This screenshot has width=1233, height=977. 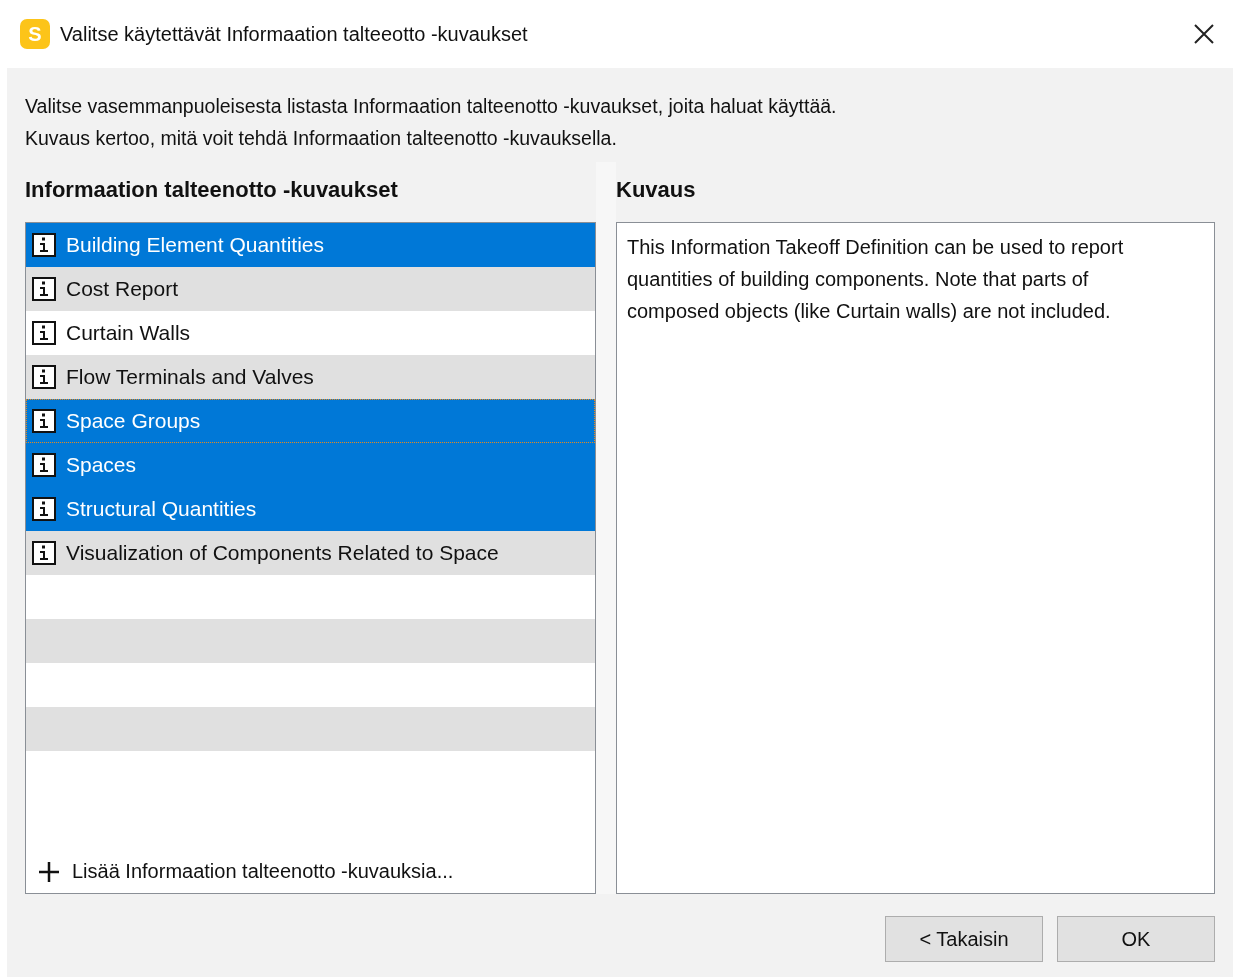 I want to click on list-item: Structural Quantities, so click(x=310, y=509).